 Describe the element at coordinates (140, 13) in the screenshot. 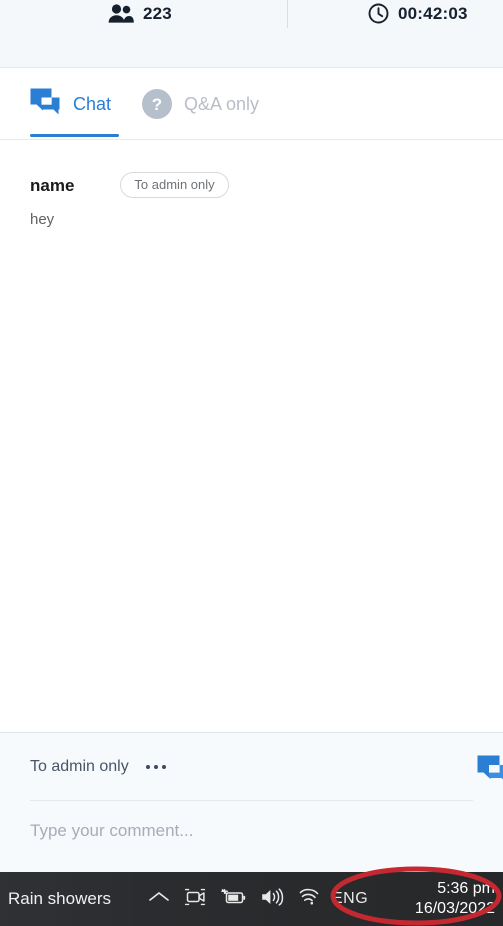

I see `participant-count: 223` at that location.